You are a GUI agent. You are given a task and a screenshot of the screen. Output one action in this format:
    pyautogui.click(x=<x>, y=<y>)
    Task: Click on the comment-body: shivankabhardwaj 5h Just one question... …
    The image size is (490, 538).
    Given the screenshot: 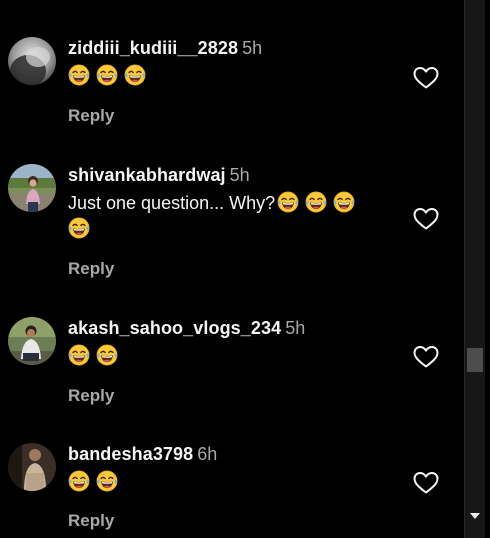 What is the action you would take?
    pyautogui.click(x=233, y=203)
    